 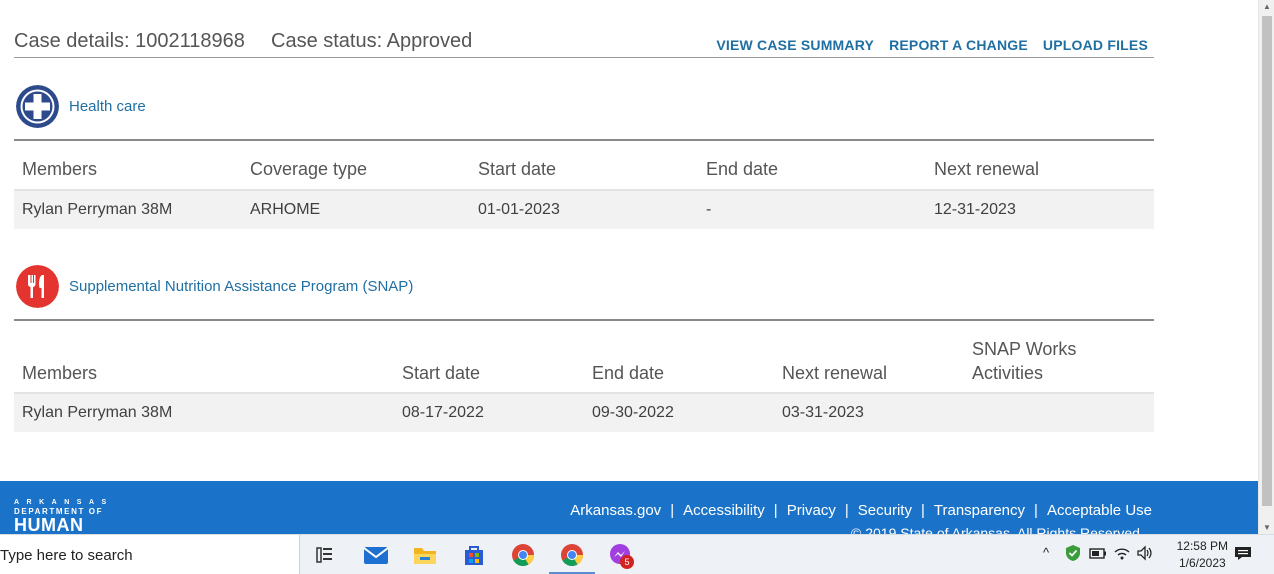 I want to click on column-header: SNAP Works, so click(x=1024, y=349).